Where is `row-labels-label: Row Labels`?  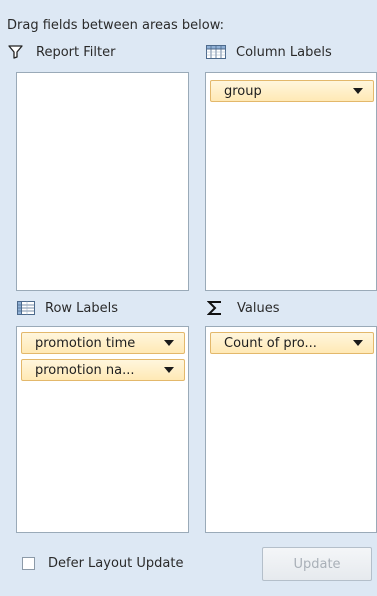 row-labels-label: Row Labels is located at coordinates (82, 308).